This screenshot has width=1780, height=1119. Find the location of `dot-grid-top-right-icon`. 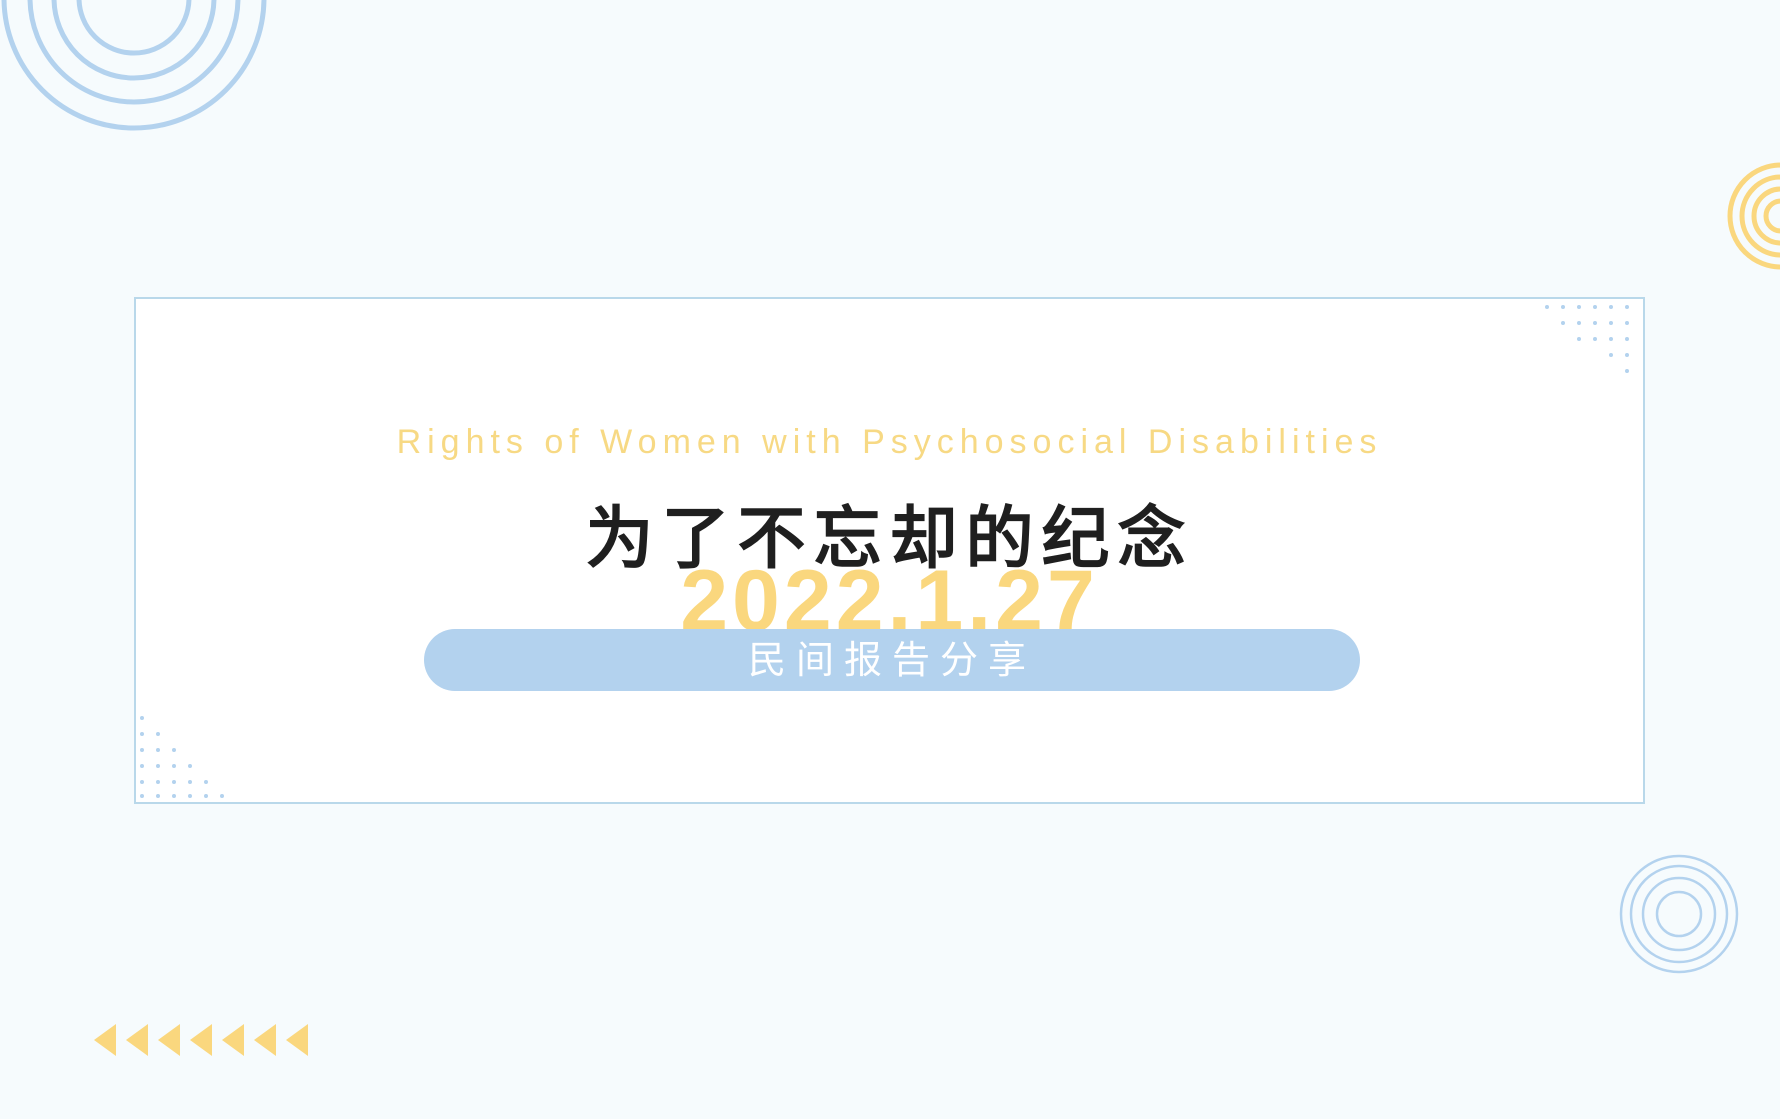

dot-grid-top-right-icon is located at coordinates (1587, 339).